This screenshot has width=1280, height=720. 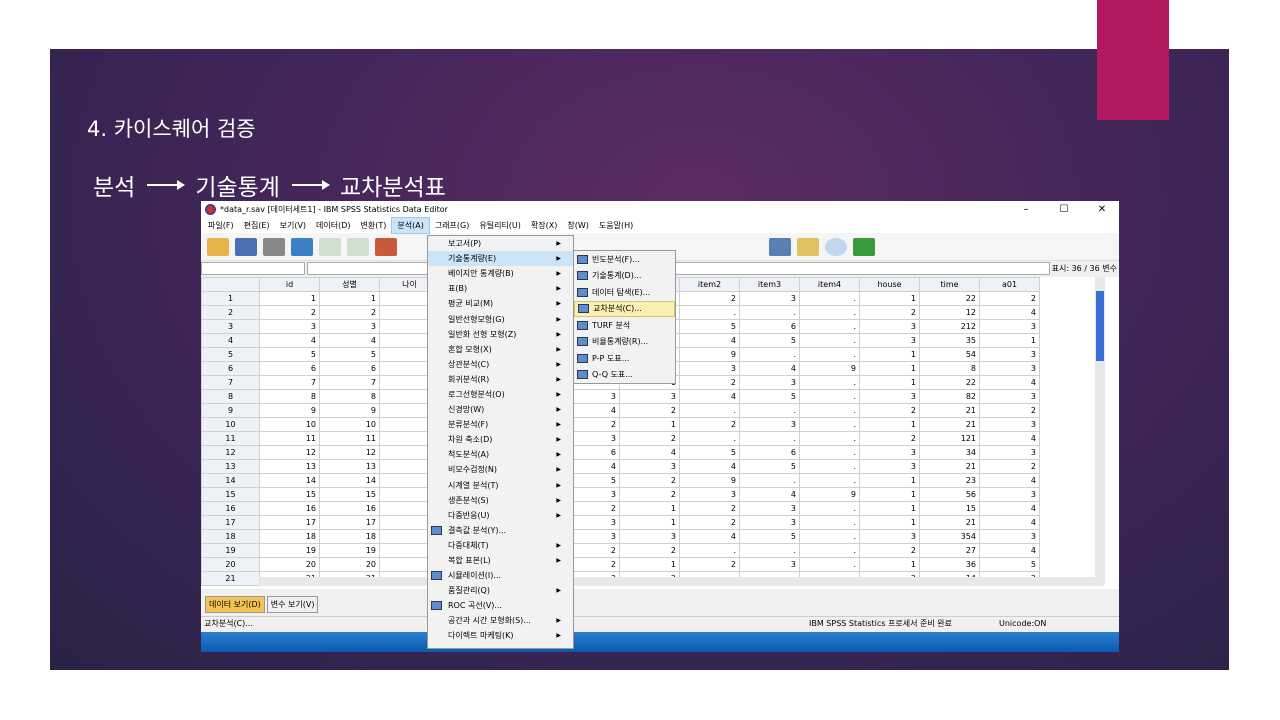 What do you see at coordinates (230, 508) in the screenshot?
I see `row-number: 16` at bounding box center [230, 508].